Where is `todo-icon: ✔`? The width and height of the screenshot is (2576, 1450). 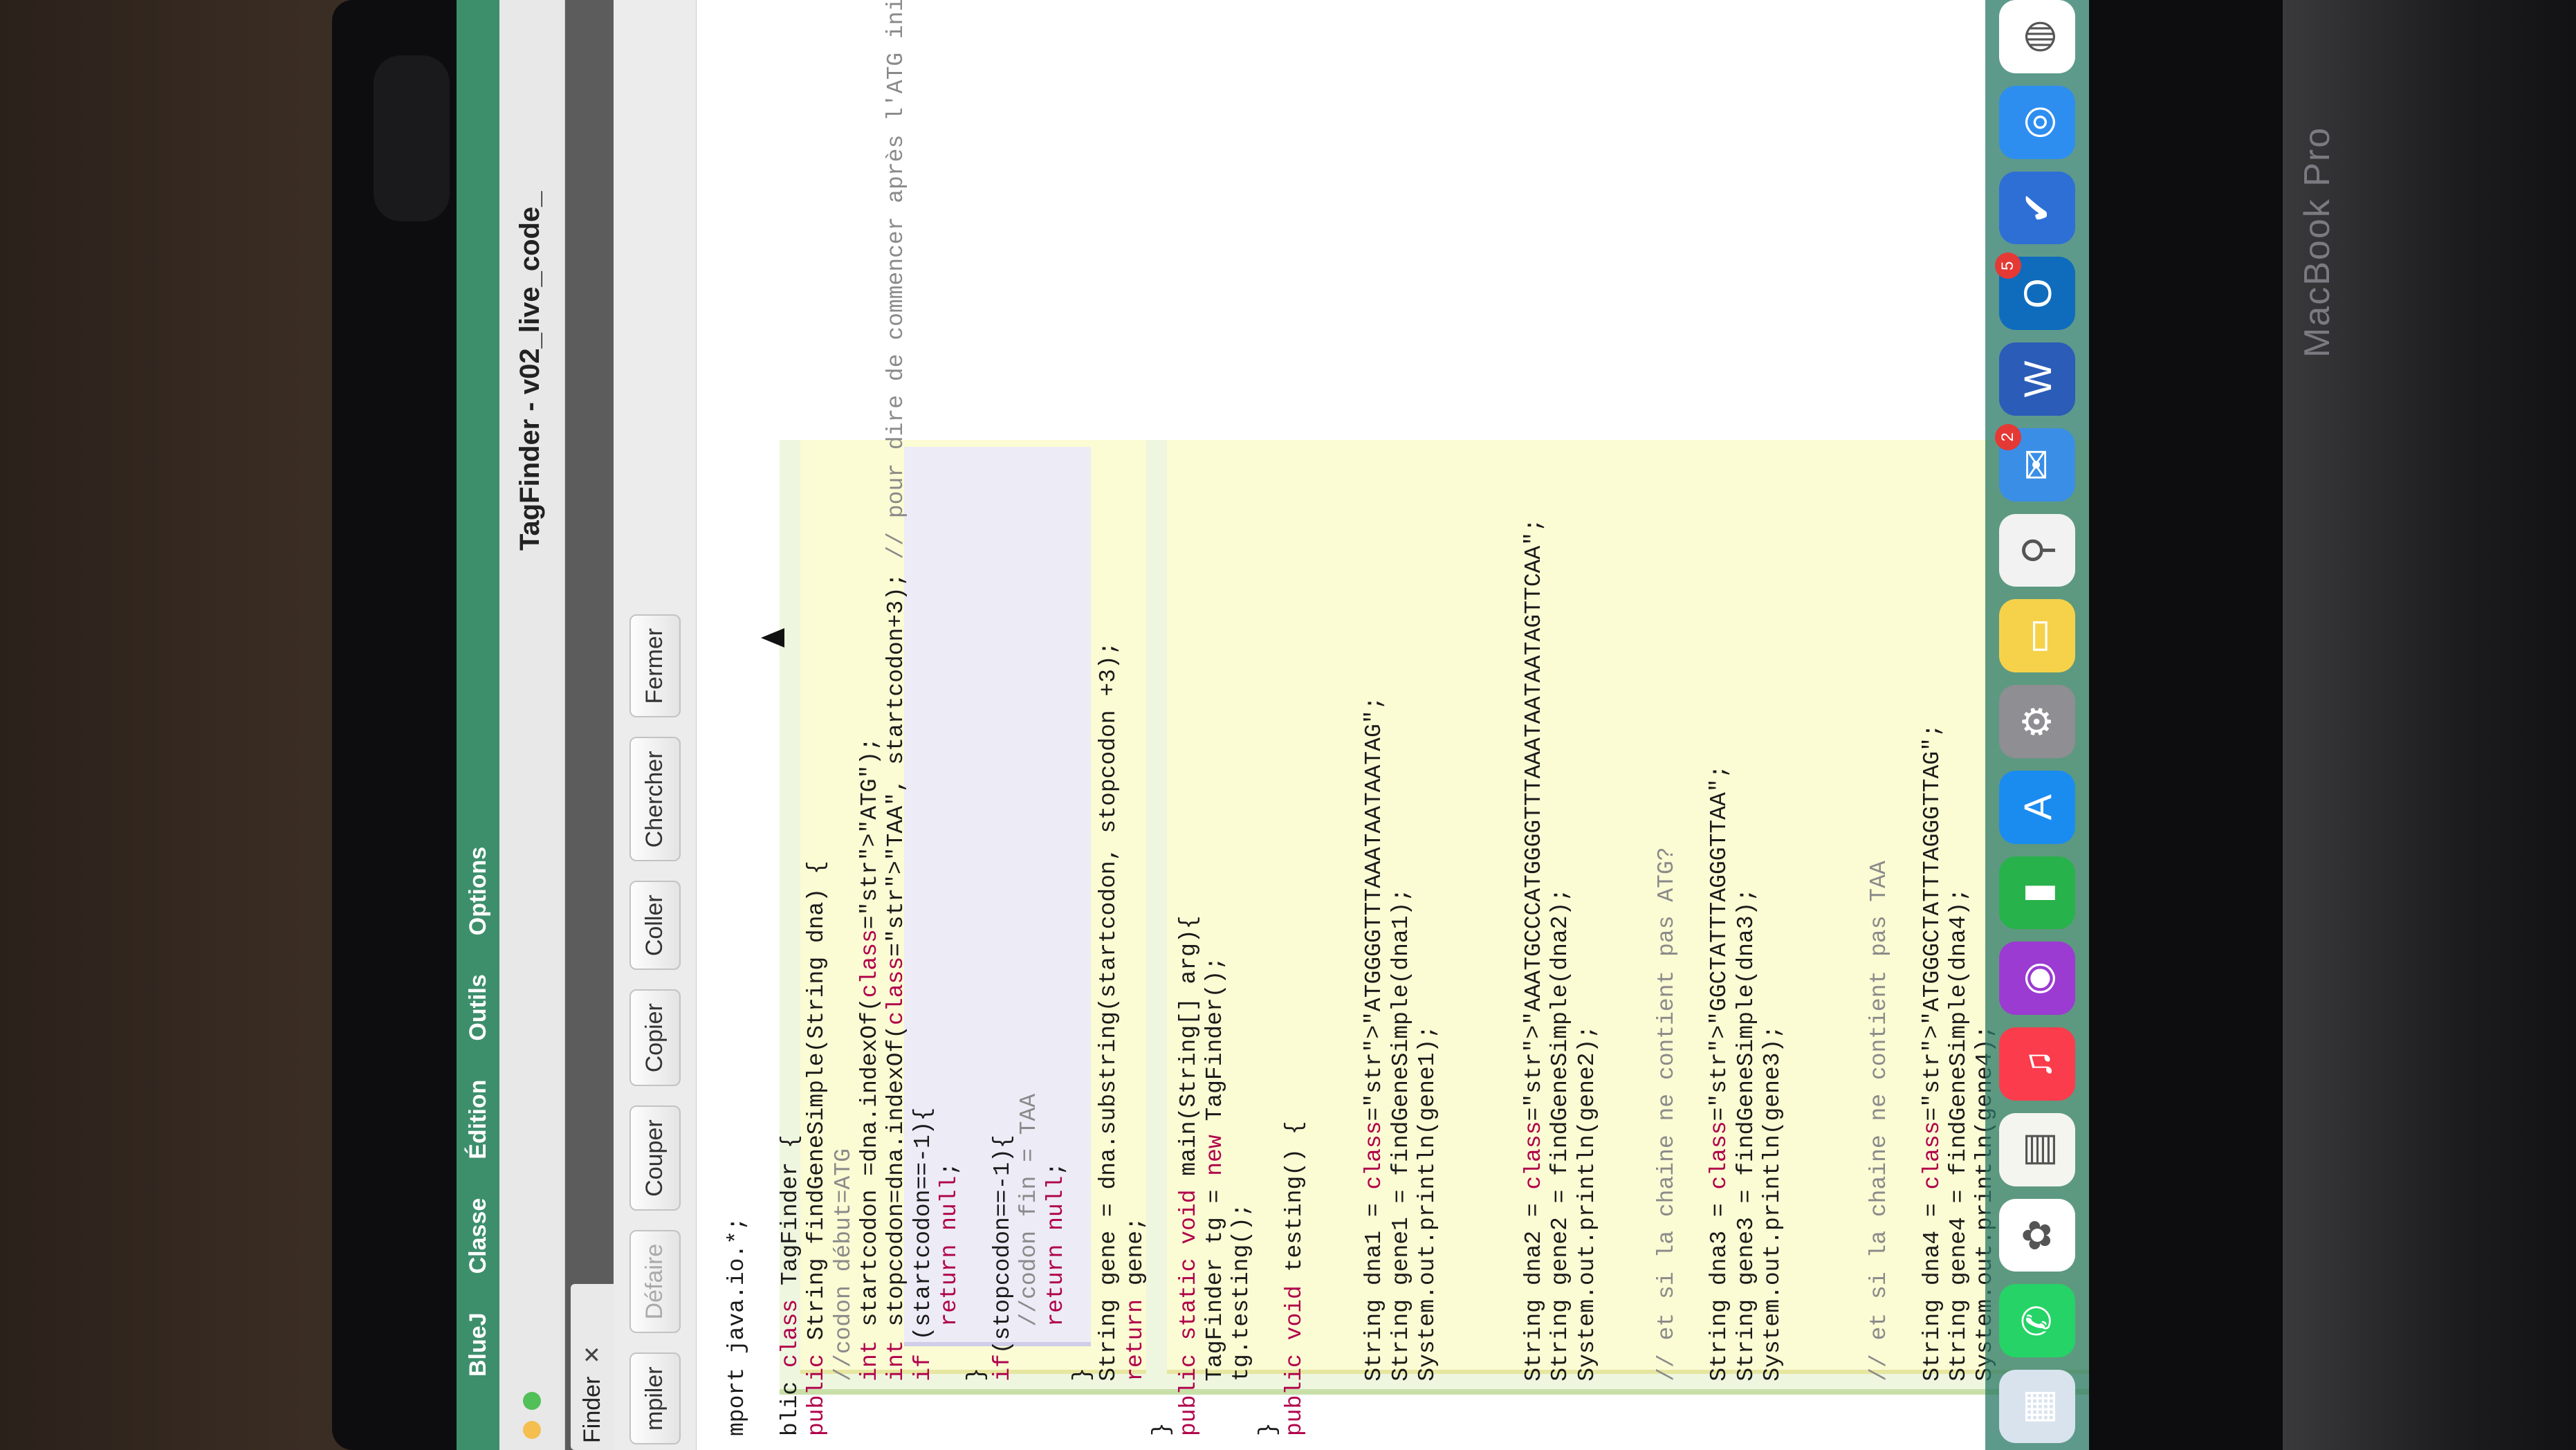 todo-icon: ✔ is located at coordinates (2037, 208).